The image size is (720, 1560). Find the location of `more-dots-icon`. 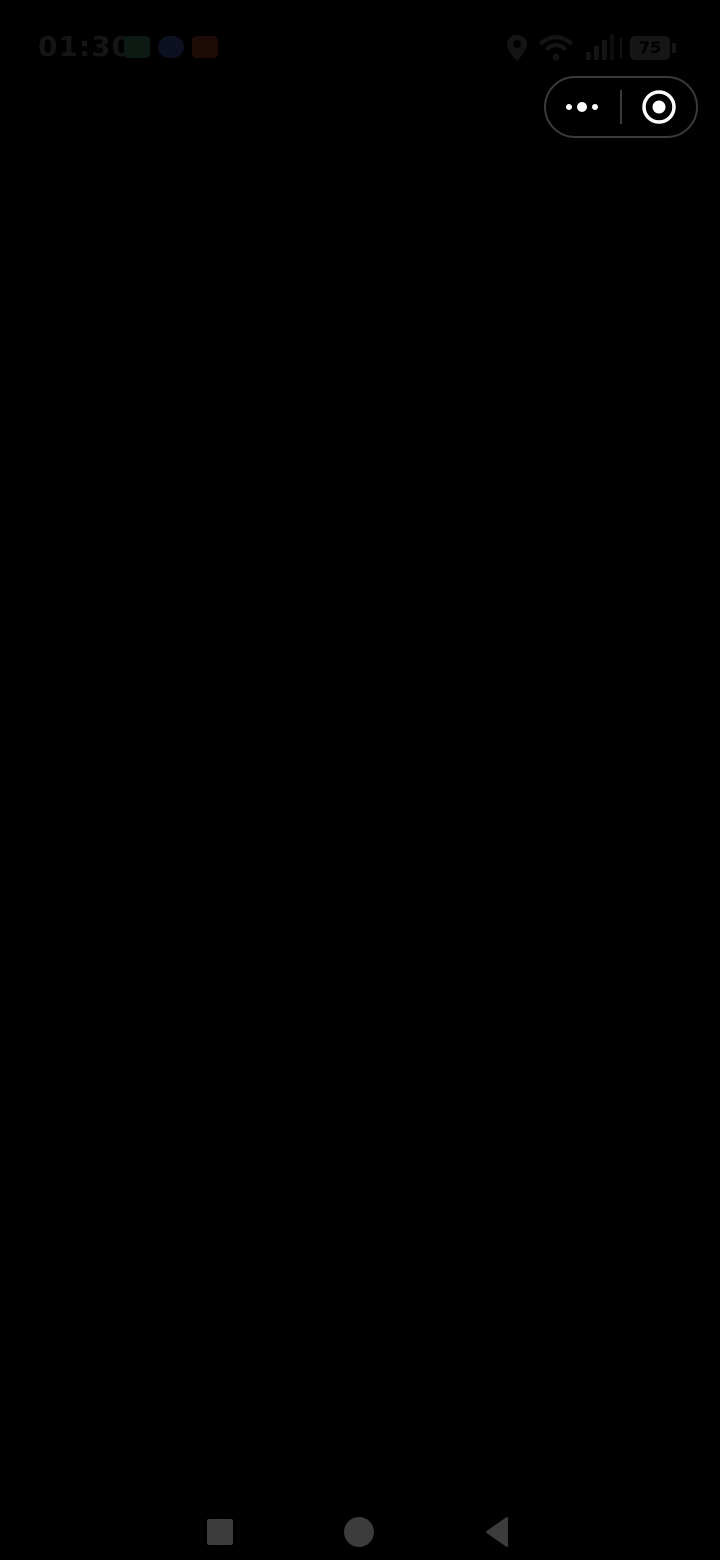

more-dots-icon is located at coordinates (582, 107).